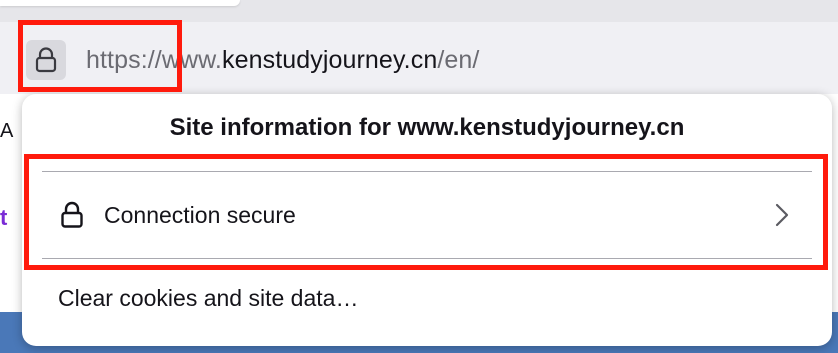 This screenshot has height=353, width=838. I want to click on active-tab-edge, so click(120, 3).